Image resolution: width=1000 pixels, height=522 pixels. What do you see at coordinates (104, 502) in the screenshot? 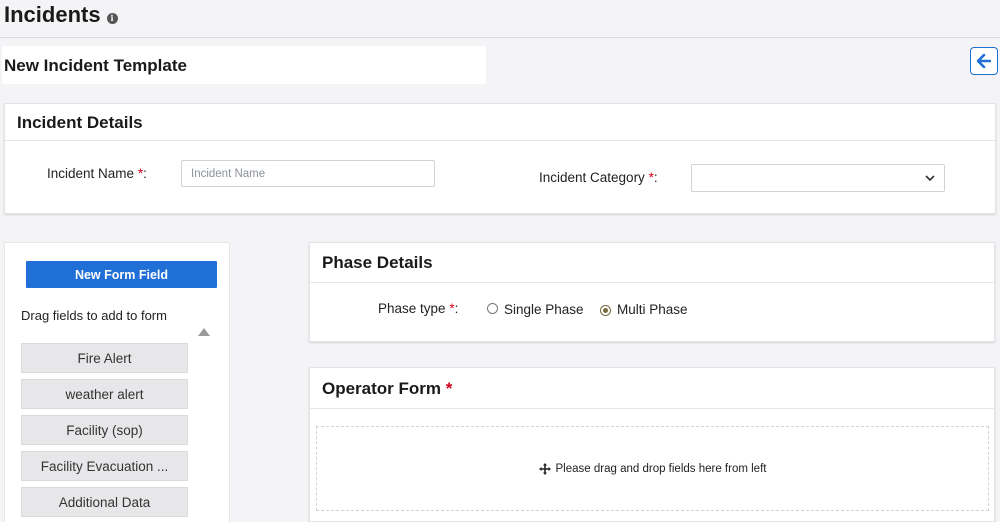
I see `field-item-additional-data: Additional Data` at bounding box center [104, 502].